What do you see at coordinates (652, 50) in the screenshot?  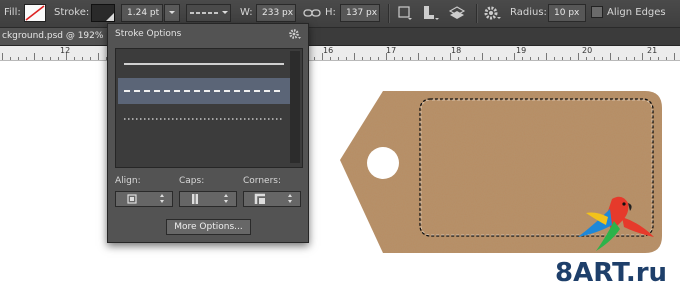 I see `ruler-number: 21` at bounding box center [652, 50].